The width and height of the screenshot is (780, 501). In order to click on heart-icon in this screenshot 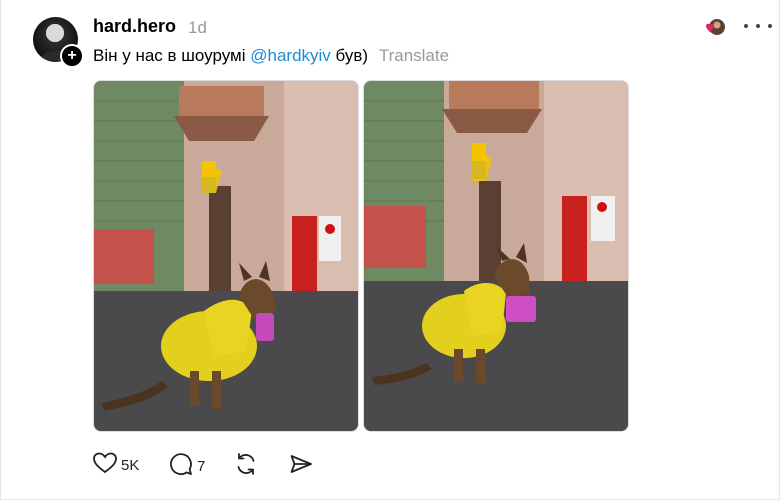, I will do `click(105, 465)`.